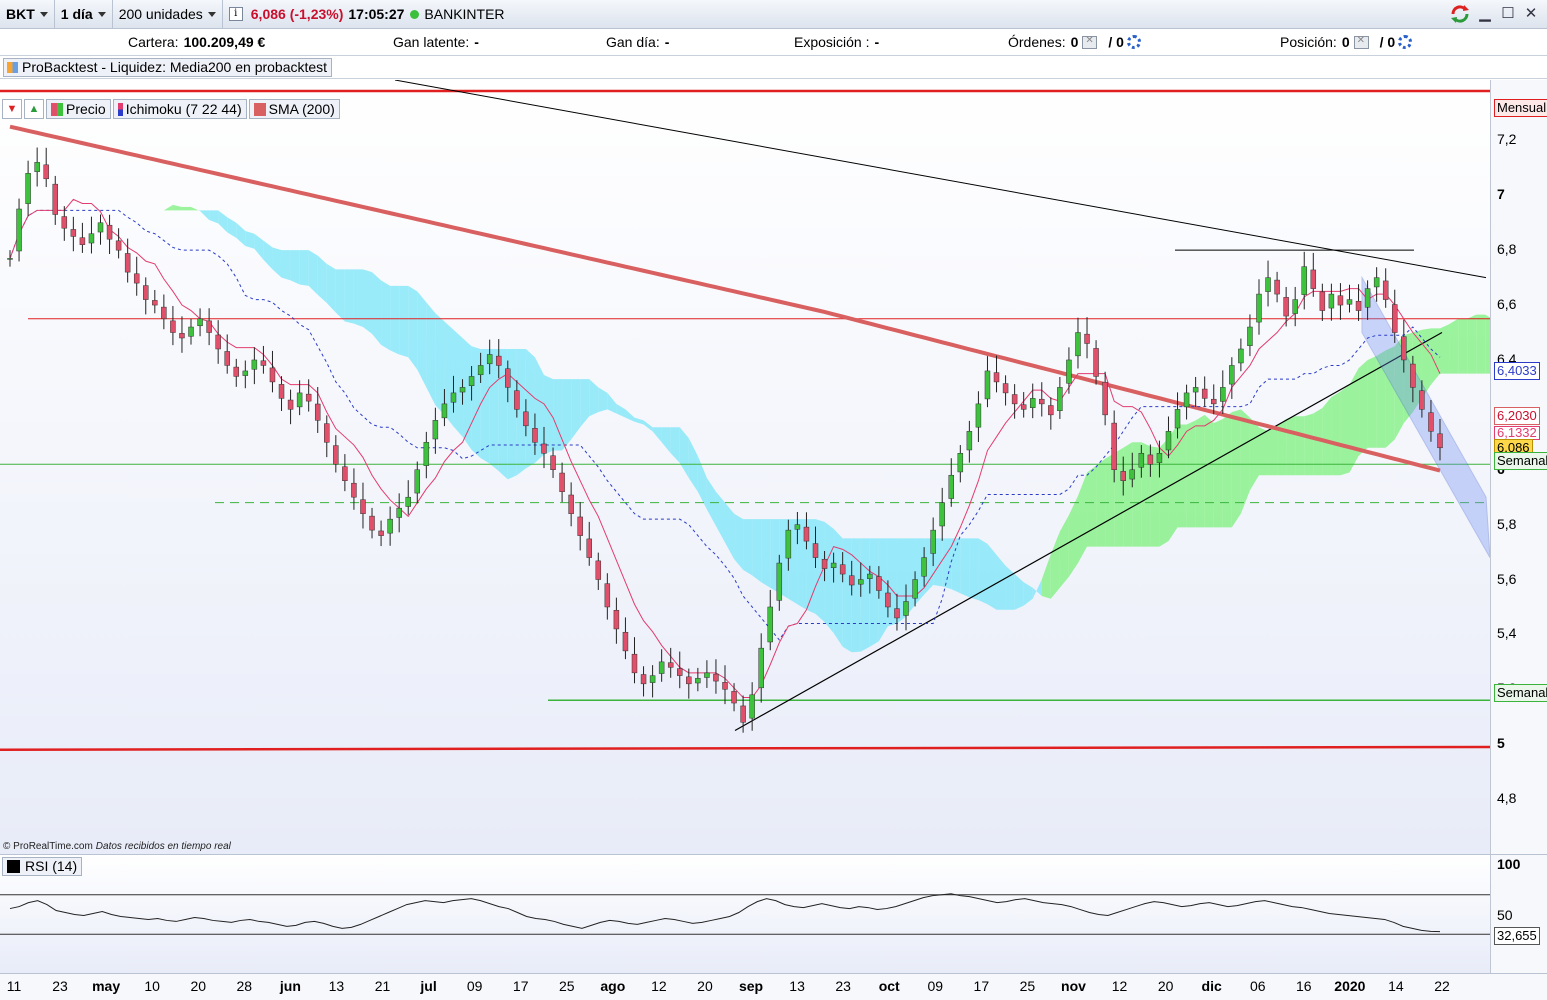 This screenshot has height=1000, width=1547. What do you see at coordinates (294, 109) in the screenshot?
I see `legend-sma: SMA (200)` at bounding box center [294, 109].